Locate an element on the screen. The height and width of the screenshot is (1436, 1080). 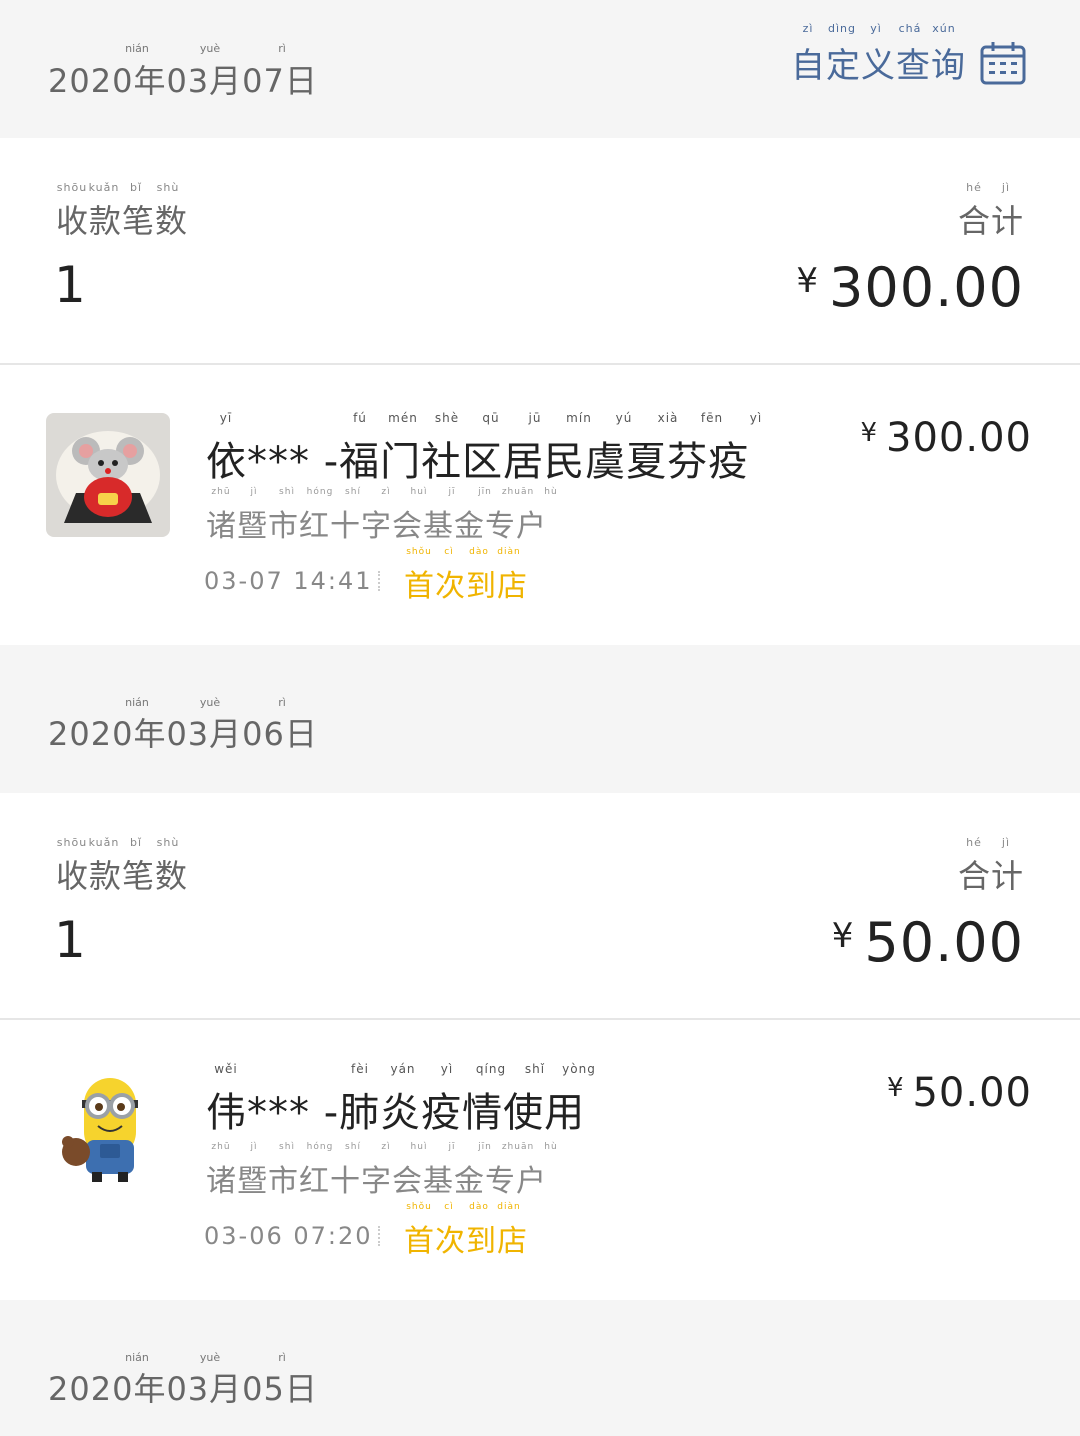
custom-query-label: 自定义查询 is located at coordinates (878, 66).